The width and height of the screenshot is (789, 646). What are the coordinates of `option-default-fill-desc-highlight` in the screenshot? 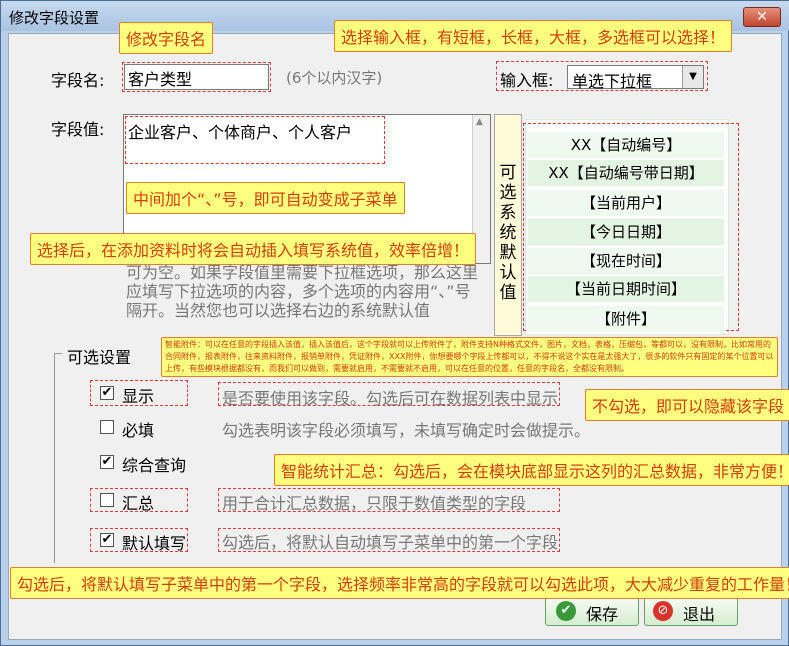 It's located at (389, 540).